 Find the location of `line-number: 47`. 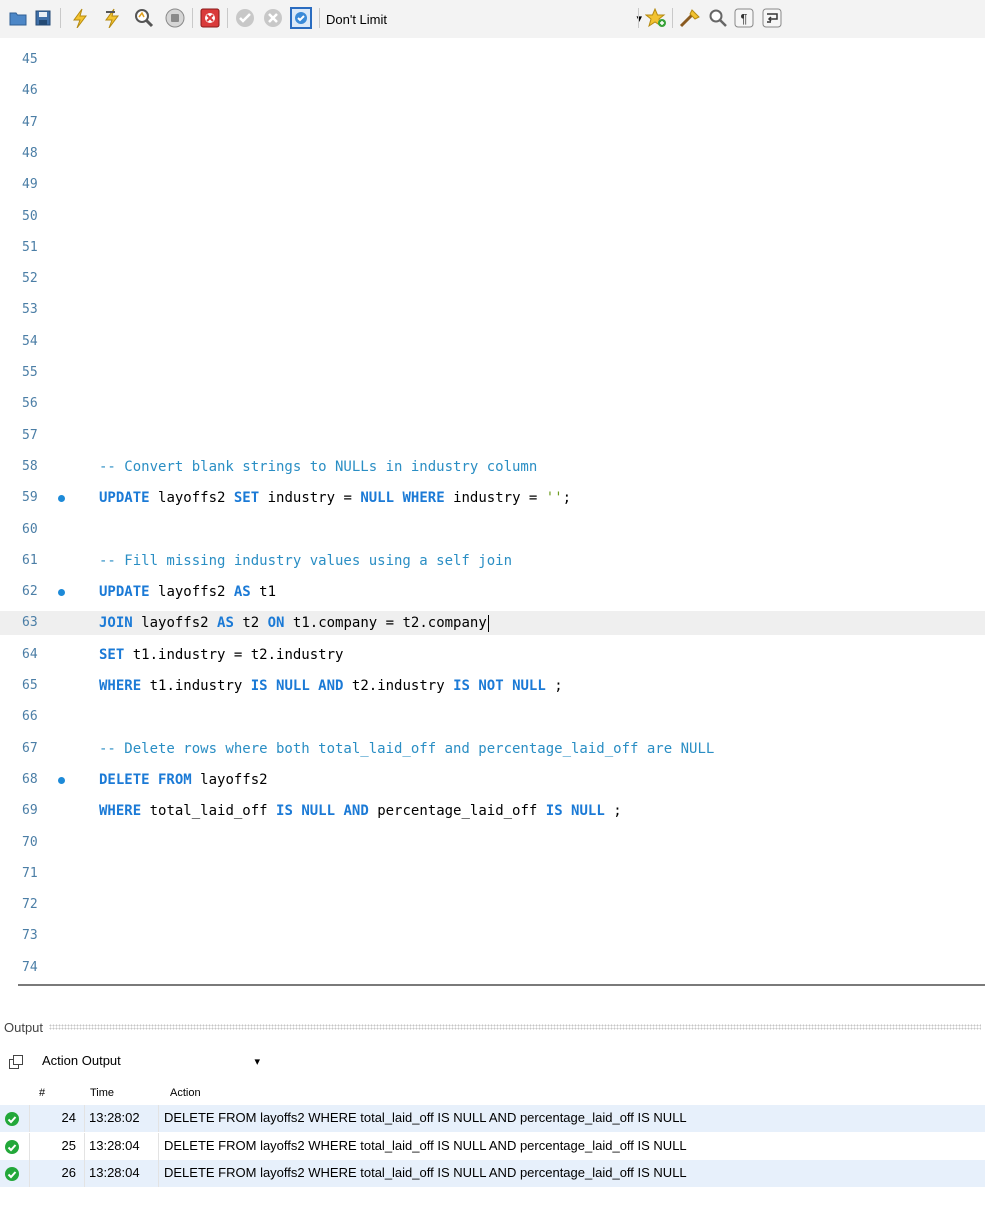

line-number: 47 is located at coordinates (30, 122).